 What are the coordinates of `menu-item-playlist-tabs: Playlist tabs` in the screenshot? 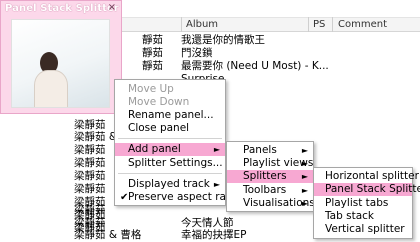 It's located at (363, 203).